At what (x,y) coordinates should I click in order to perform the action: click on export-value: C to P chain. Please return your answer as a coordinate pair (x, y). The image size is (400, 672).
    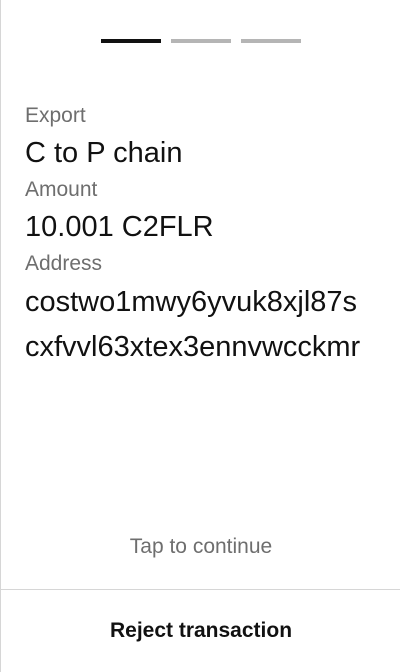
    Looking at the image, I should click on (104, 153).